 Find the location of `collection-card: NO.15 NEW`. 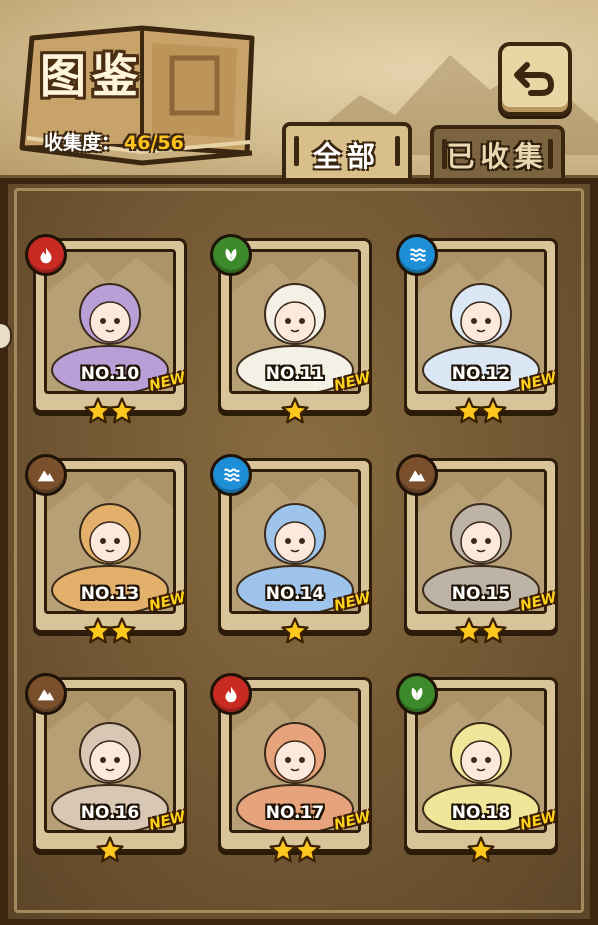

collection-card: NO.15 NEW is located at coordinates (477, 553).